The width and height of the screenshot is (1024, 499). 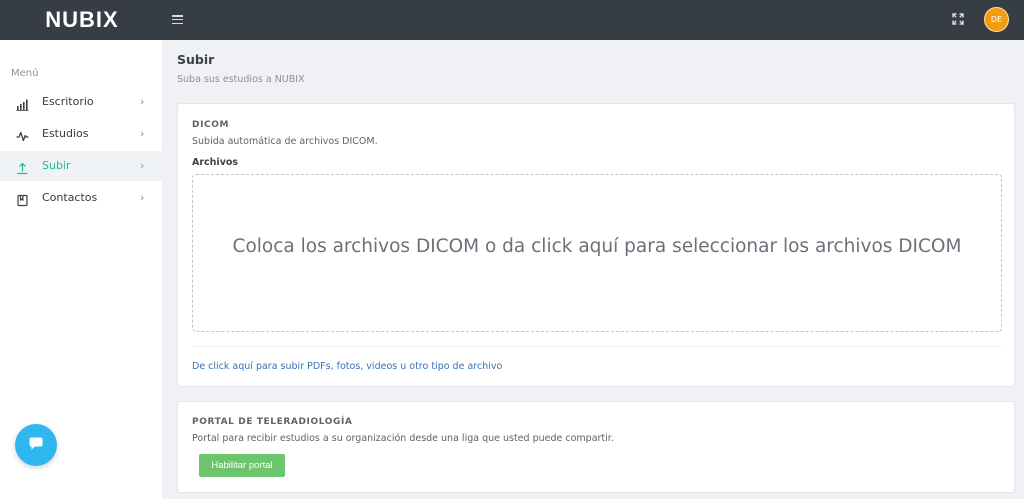 I want to click on user-avatar: DE, so click(x=996, y=19).